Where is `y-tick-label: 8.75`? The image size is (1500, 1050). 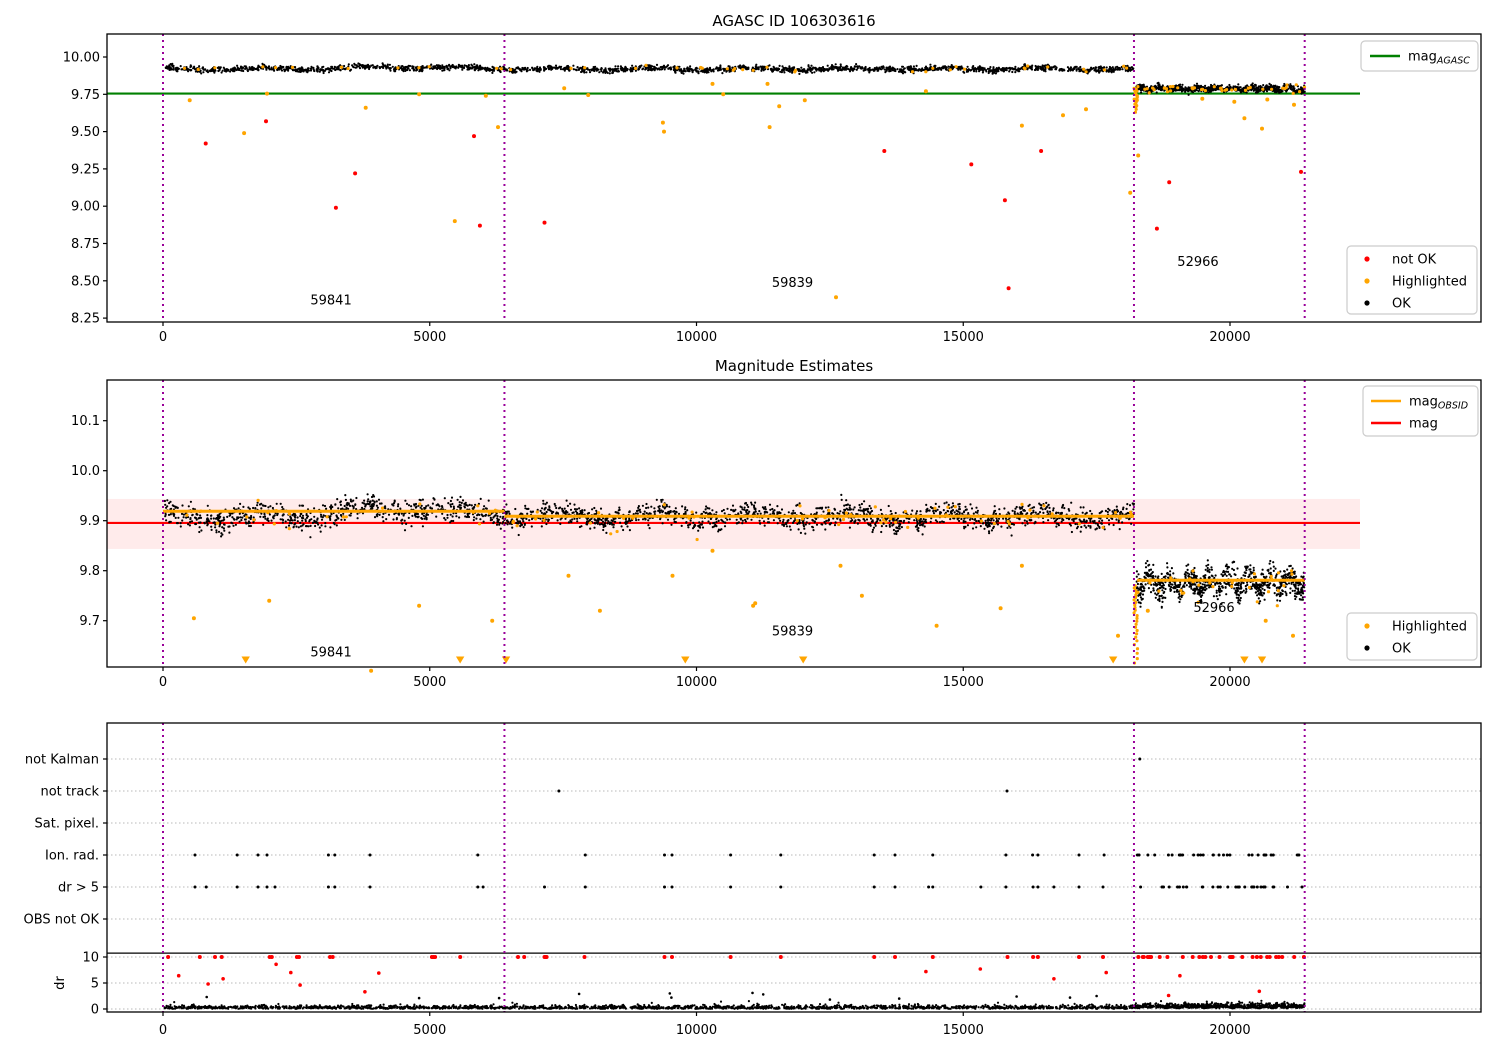 y-tick-label: 8.75 is located at coordinates (85, 244).